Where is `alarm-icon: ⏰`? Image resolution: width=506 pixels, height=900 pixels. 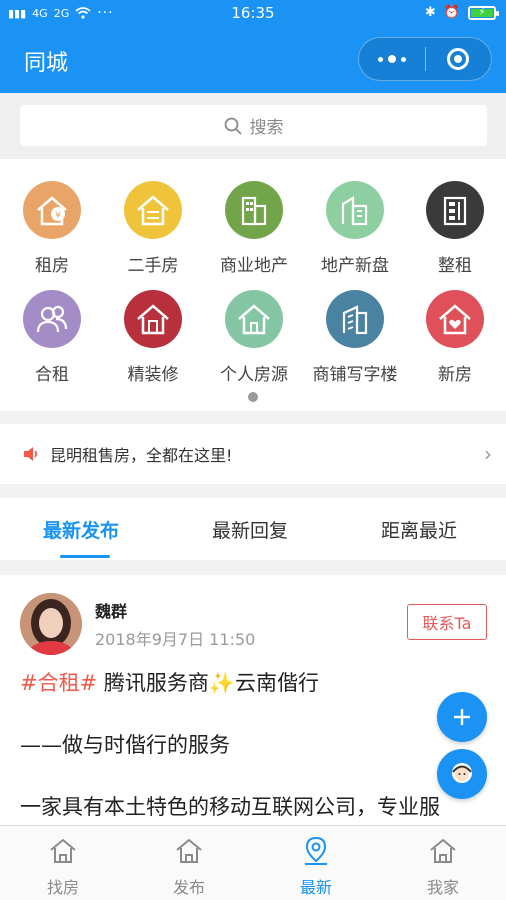 alarm-icon: ⏰ is located at coordinates (451, 12).